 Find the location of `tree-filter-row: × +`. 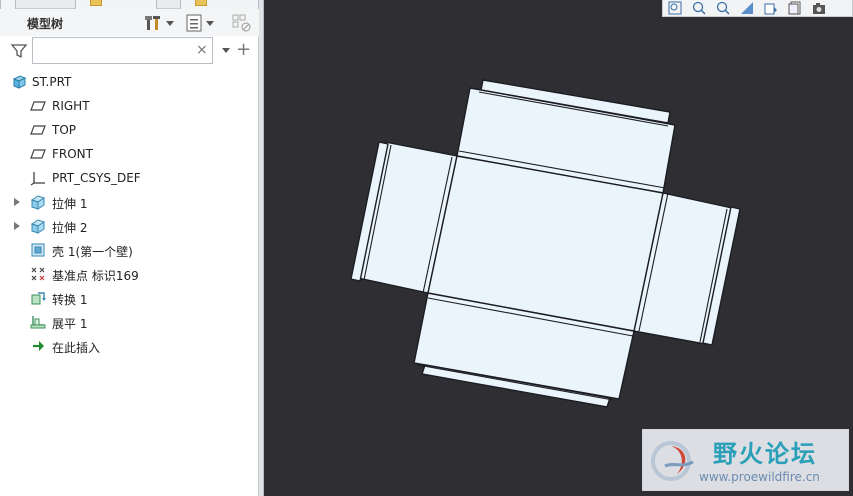

tree-filter-row: × + is located at coordinates (129, 51).